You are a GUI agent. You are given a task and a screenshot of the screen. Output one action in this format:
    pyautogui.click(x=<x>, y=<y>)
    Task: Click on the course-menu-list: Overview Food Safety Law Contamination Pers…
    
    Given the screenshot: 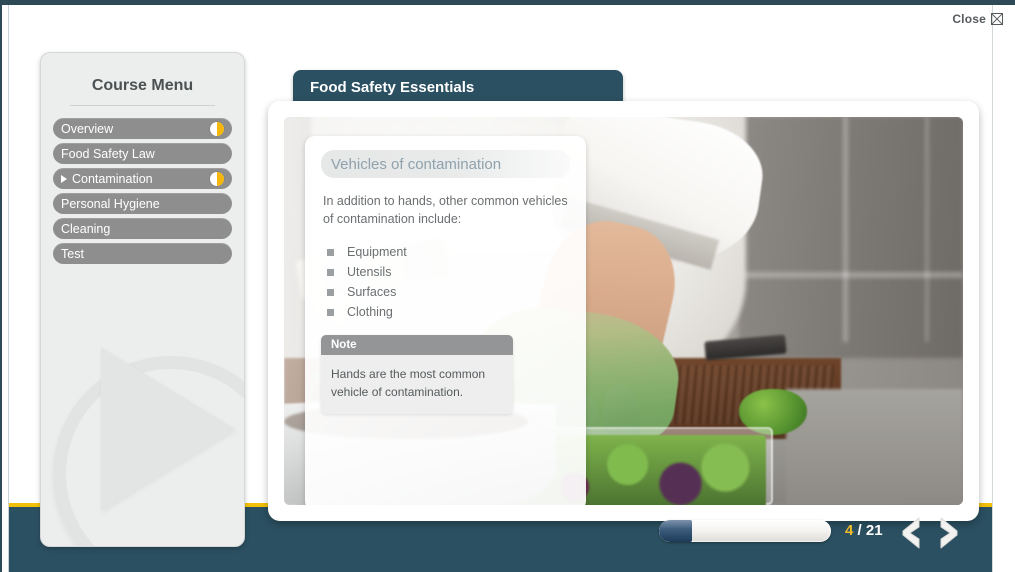 What is the action you would take?
    pyautogui.click(x=142, y=191)
    